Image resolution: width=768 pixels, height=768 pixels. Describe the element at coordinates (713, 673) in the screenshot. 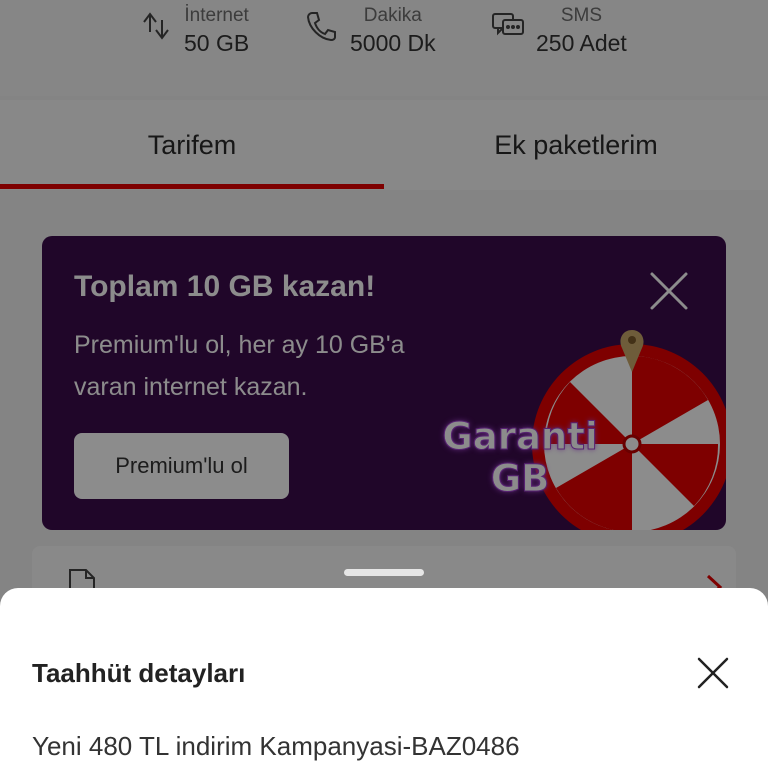

I see `close-icon` at that location.